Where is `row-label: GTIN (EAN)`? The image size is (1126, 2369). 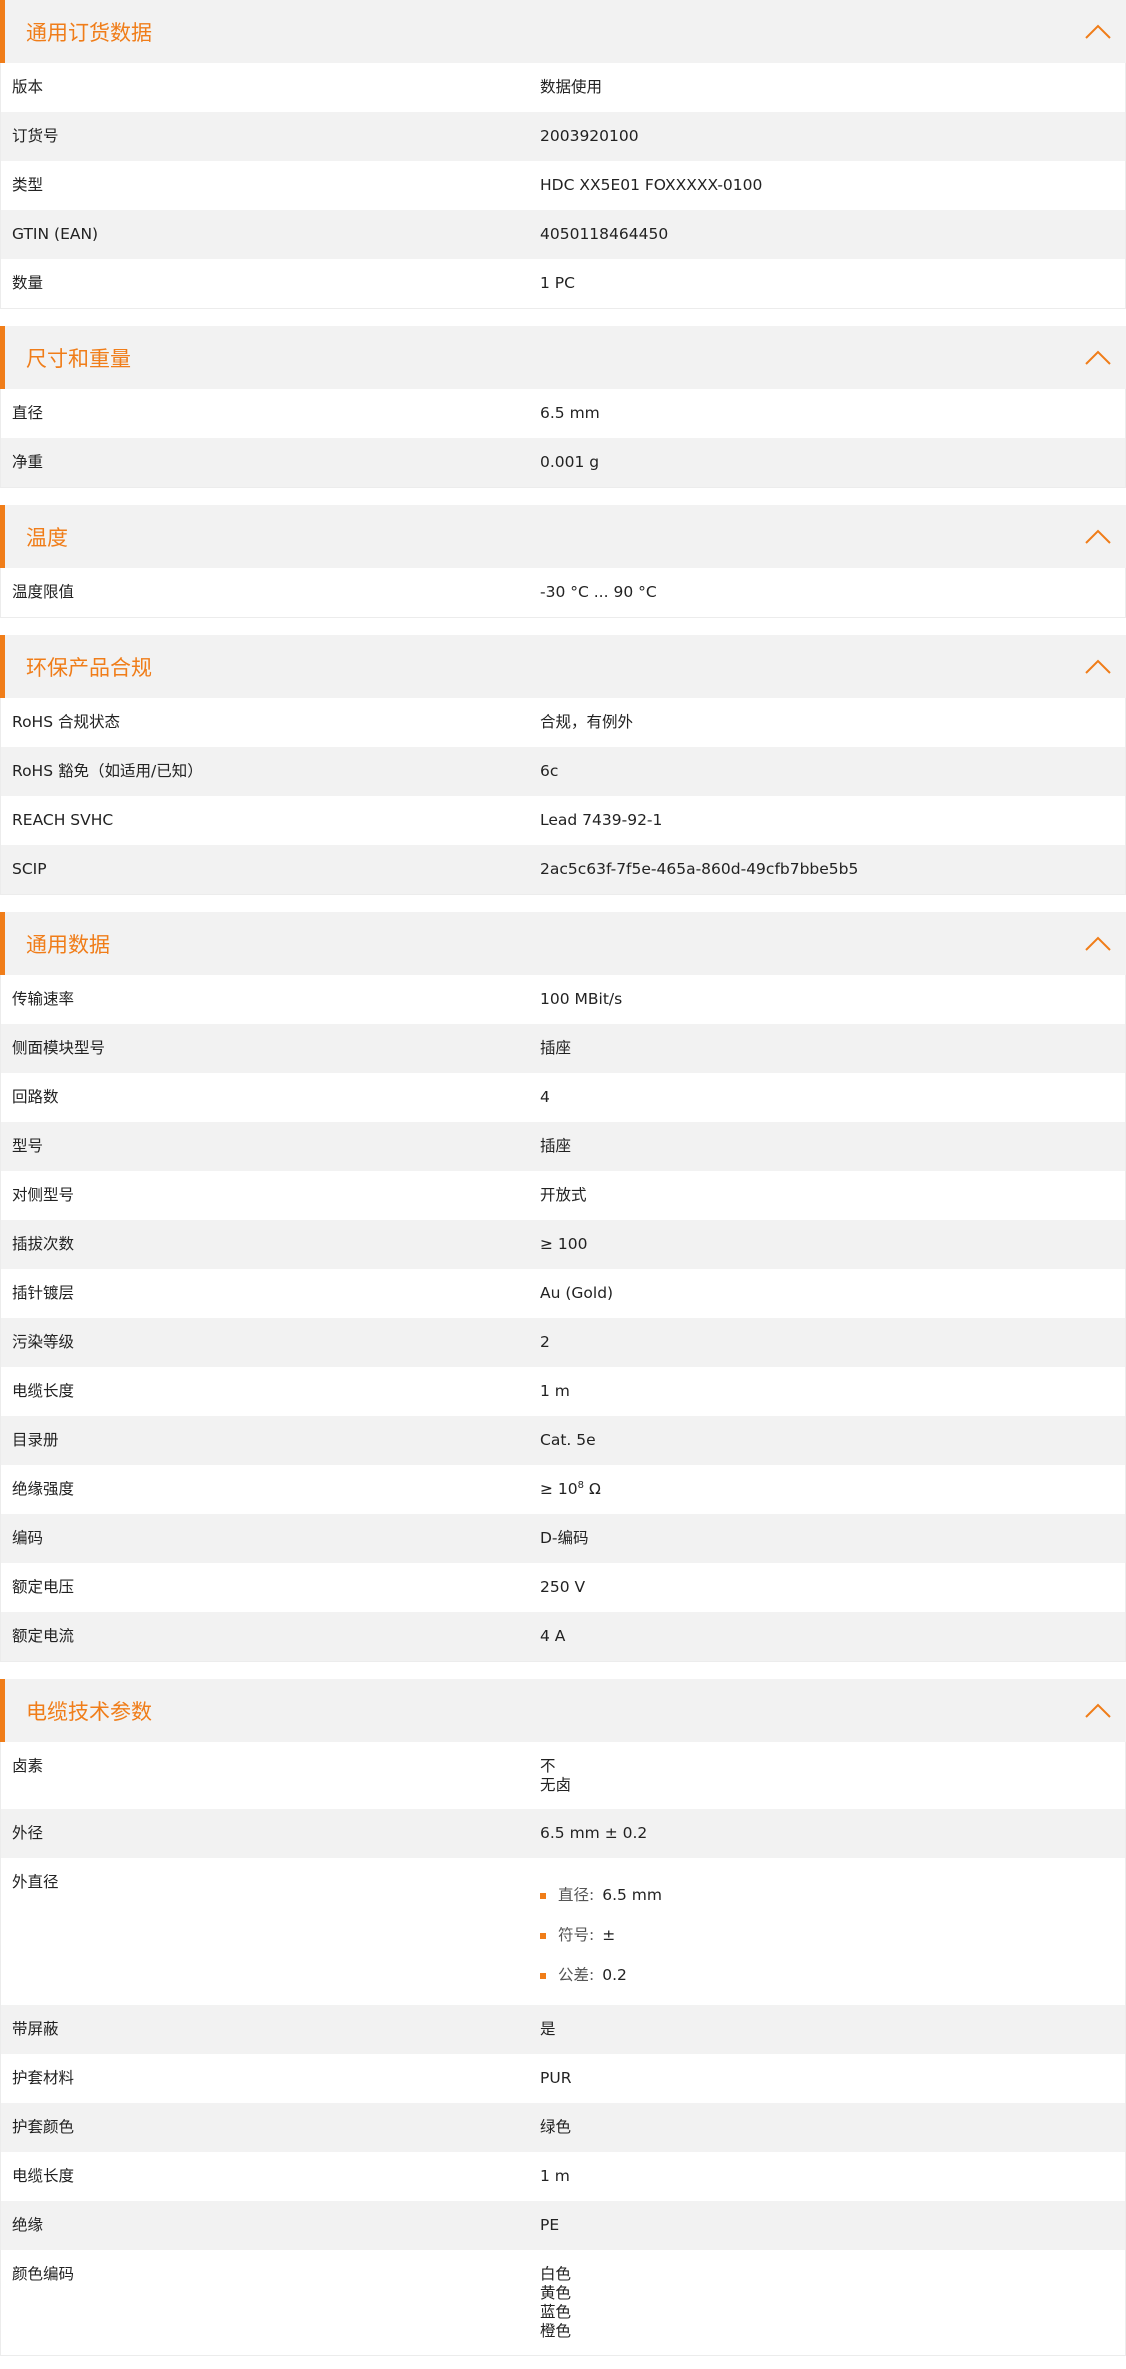 row-label: GTIN (EAN) is located at coordinates (55, 234).